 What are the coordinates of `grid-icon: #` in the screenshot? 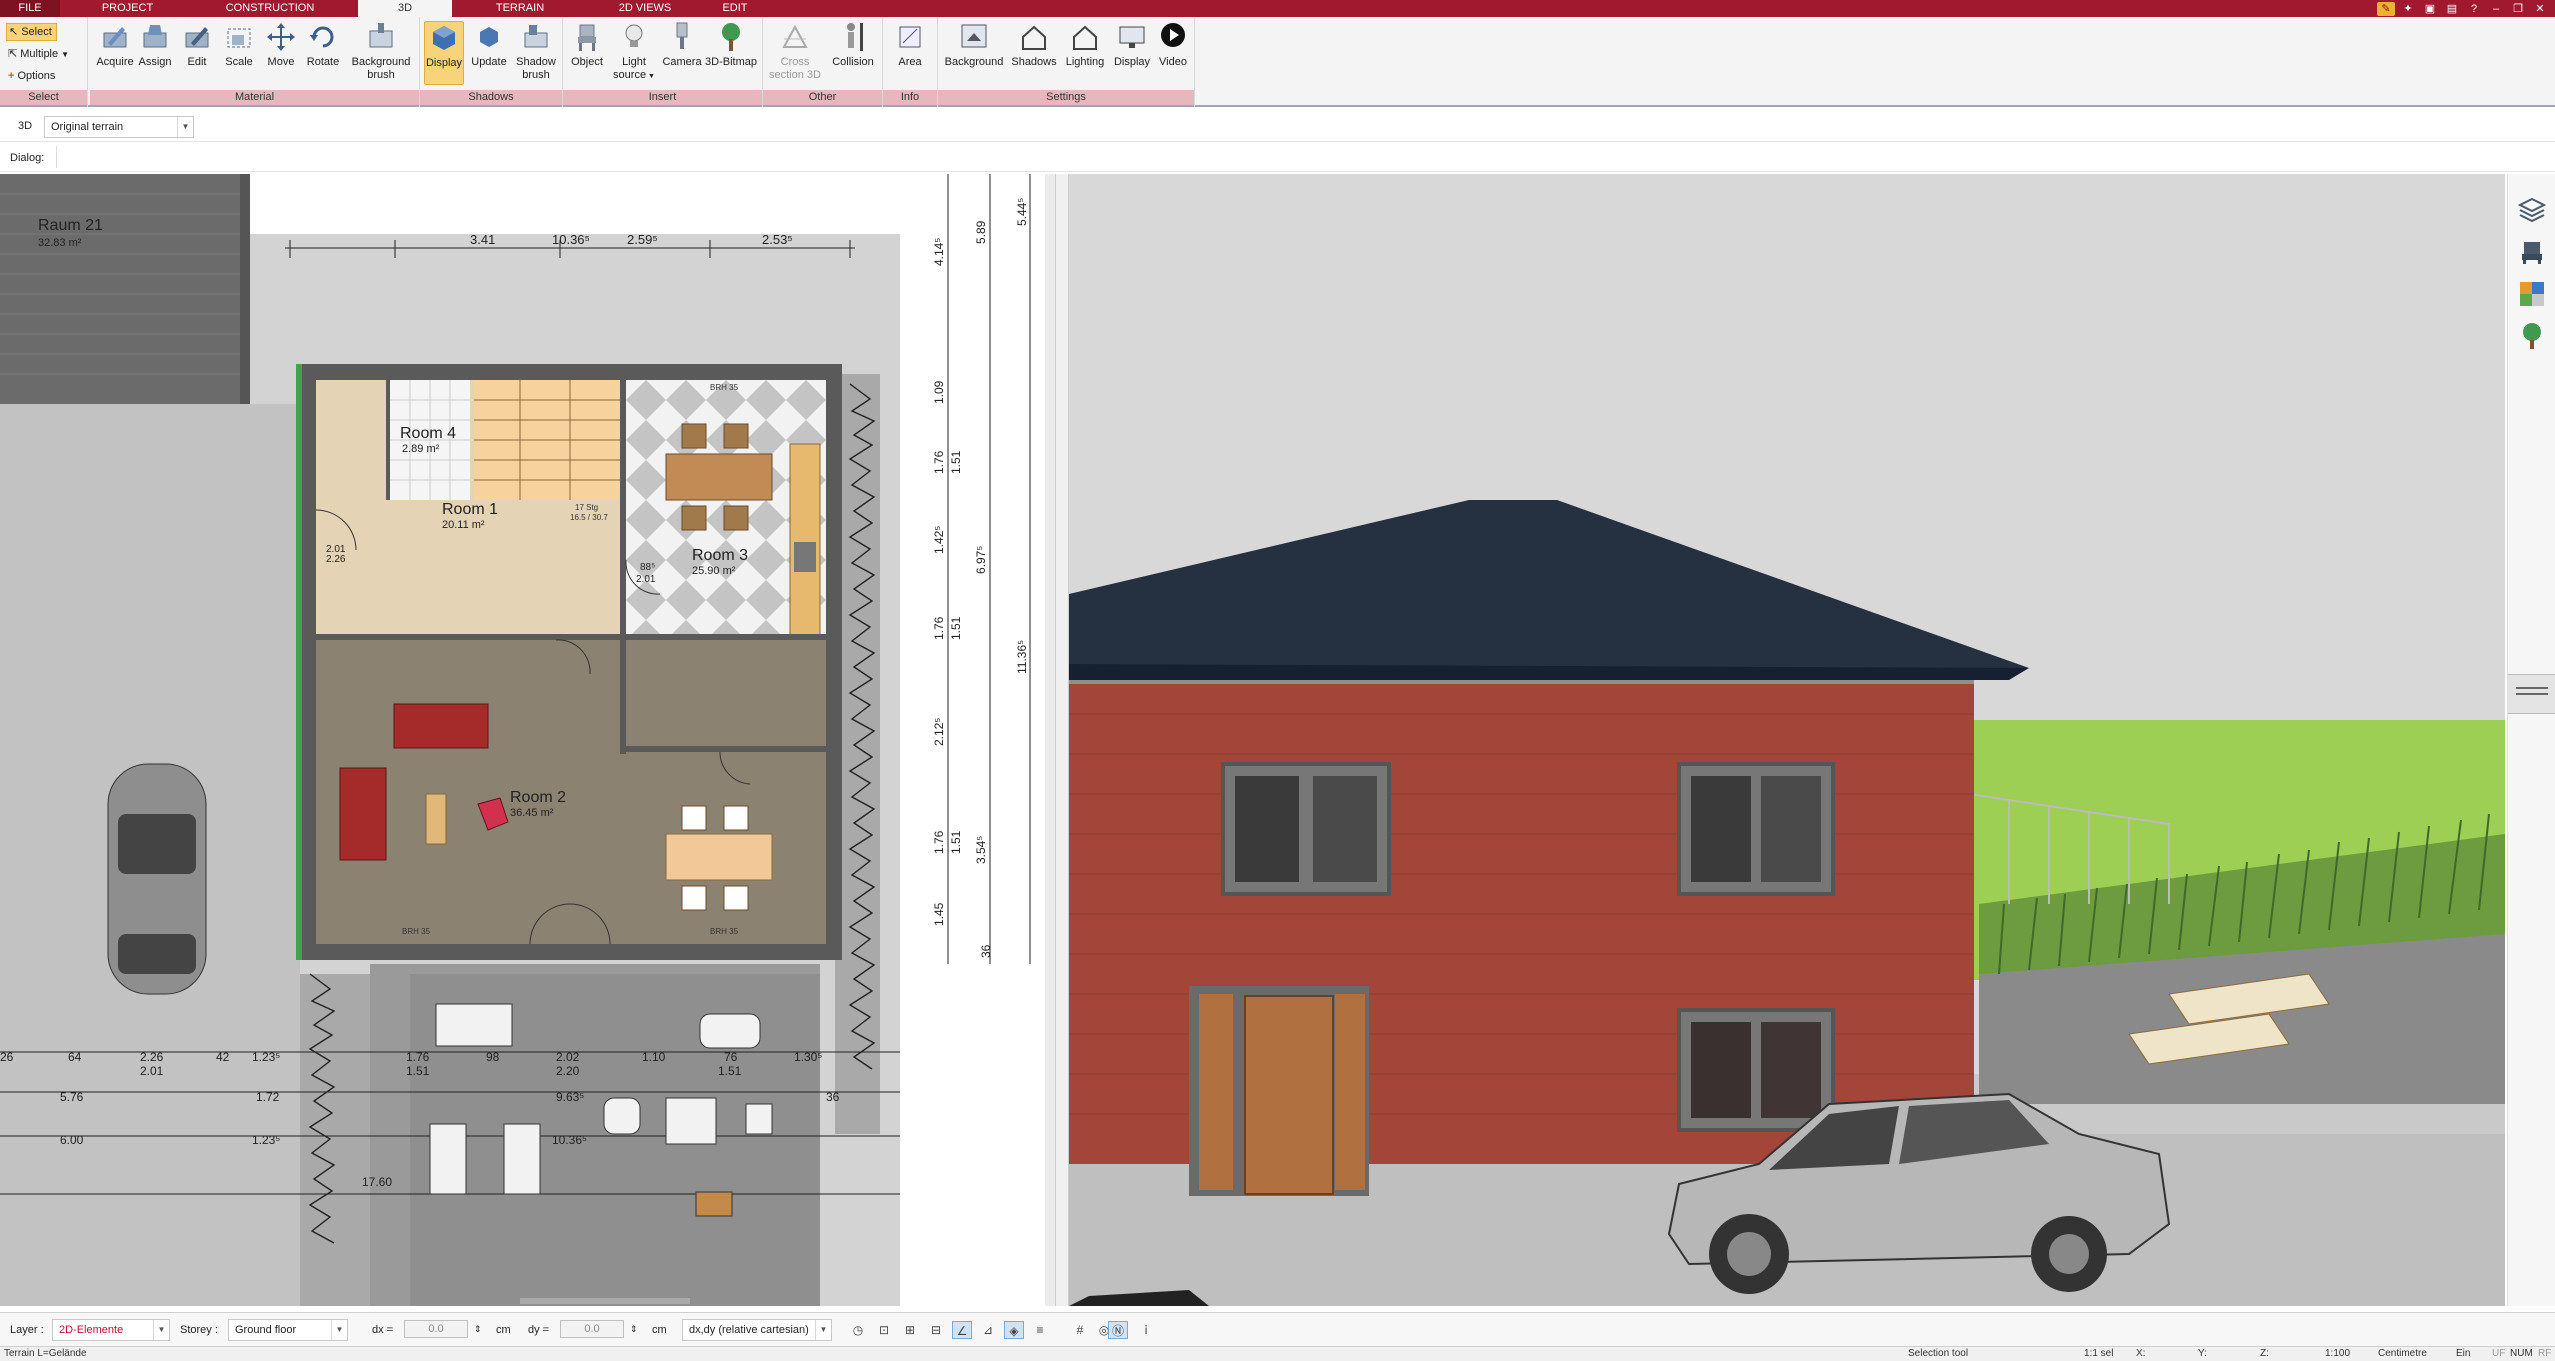 It's located at (1080, 1330).